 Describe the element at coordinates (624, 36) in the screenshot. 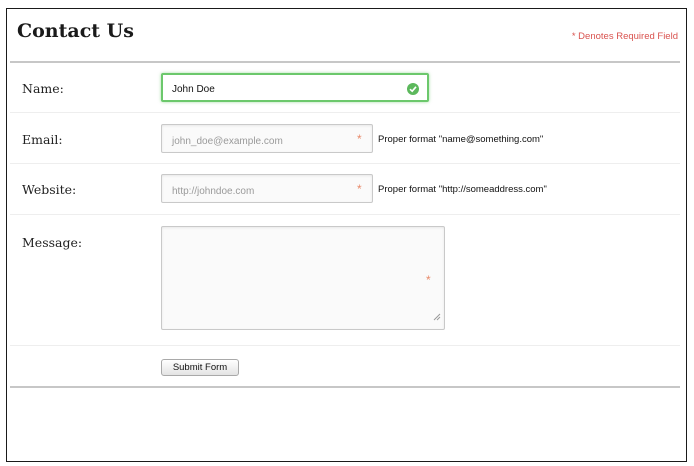

I see `required-field-note: * Denotes Required Field` at that location.